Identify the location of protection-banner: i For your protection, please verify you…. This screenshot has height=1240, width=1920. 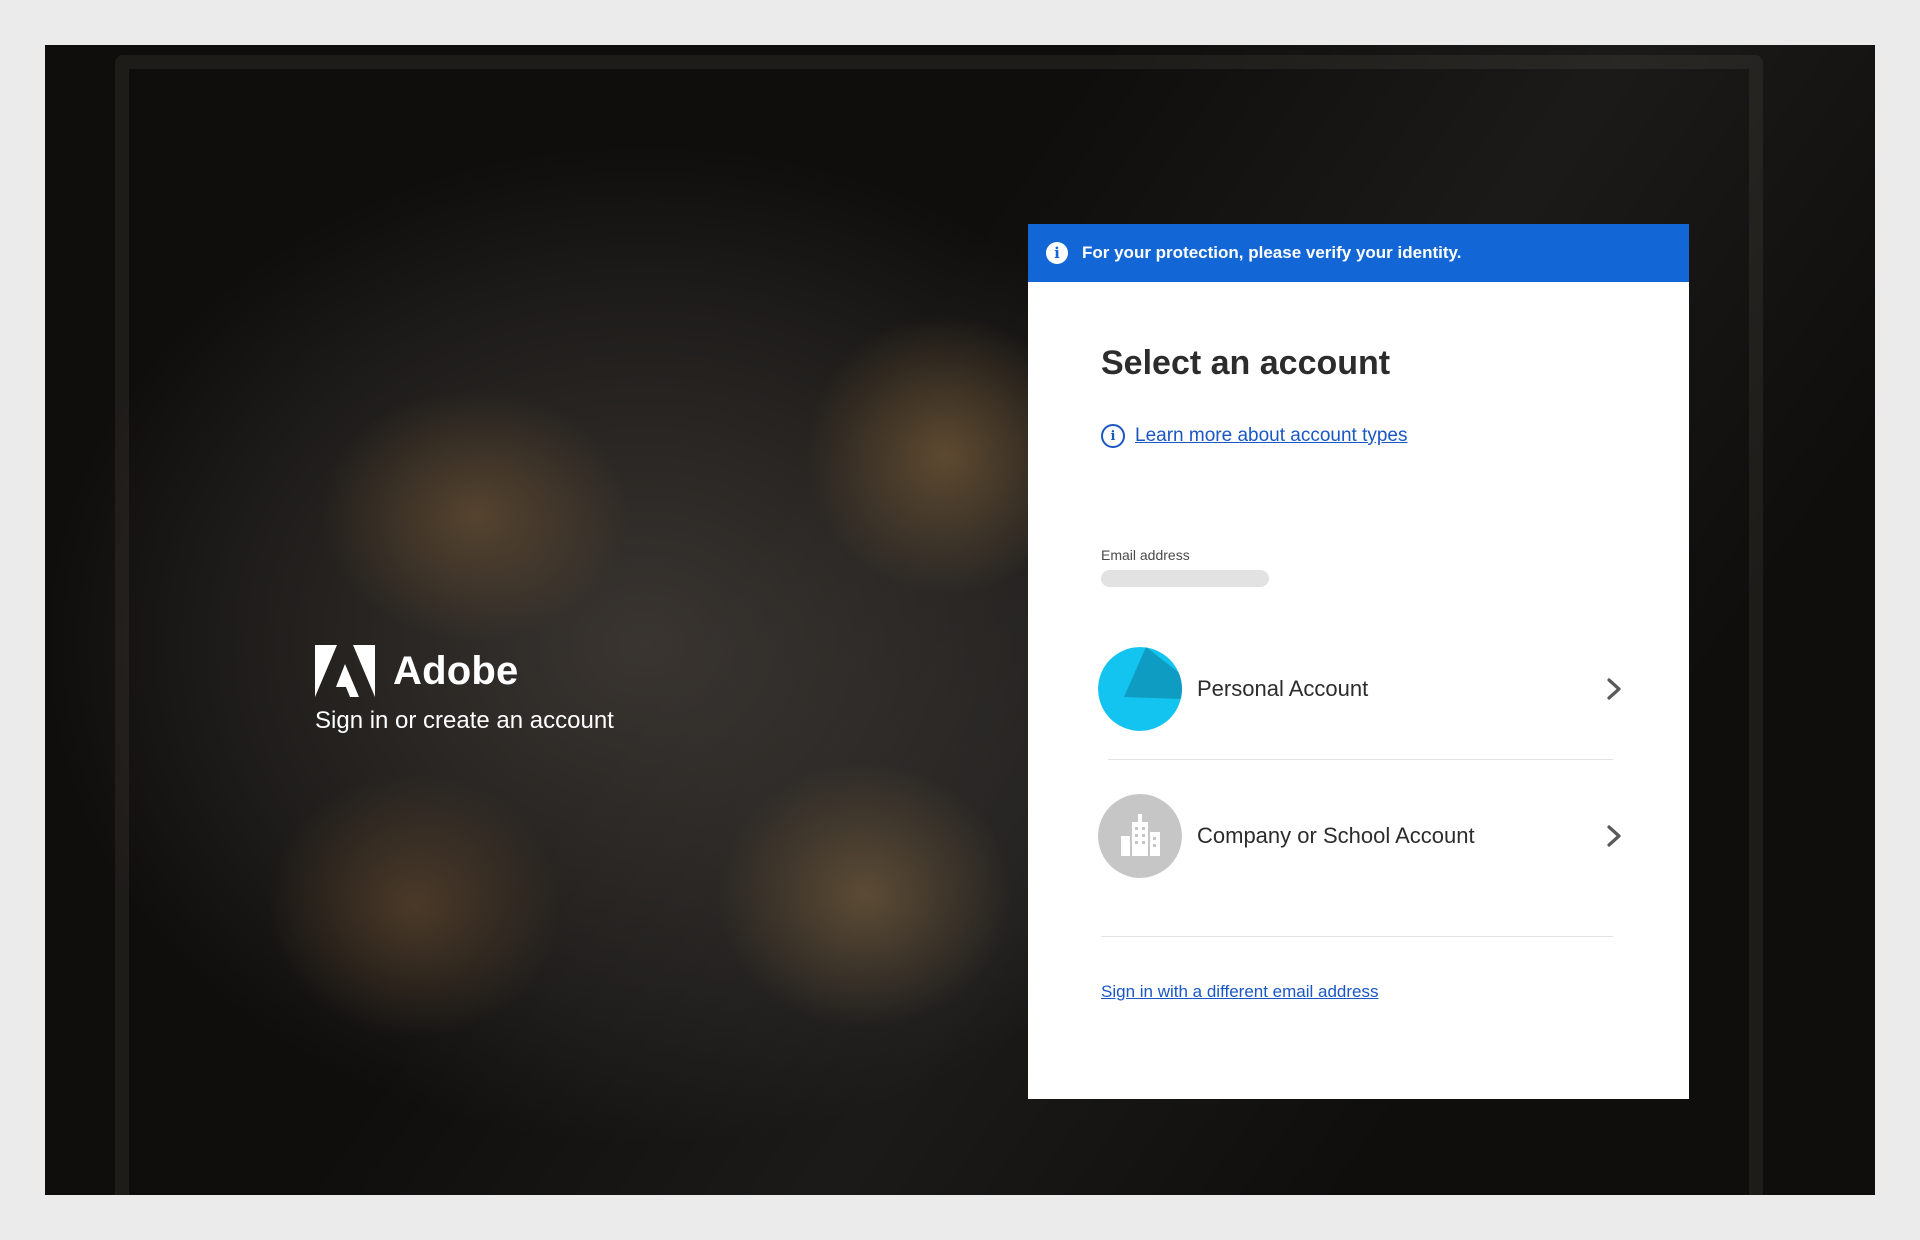
(1358, 253).